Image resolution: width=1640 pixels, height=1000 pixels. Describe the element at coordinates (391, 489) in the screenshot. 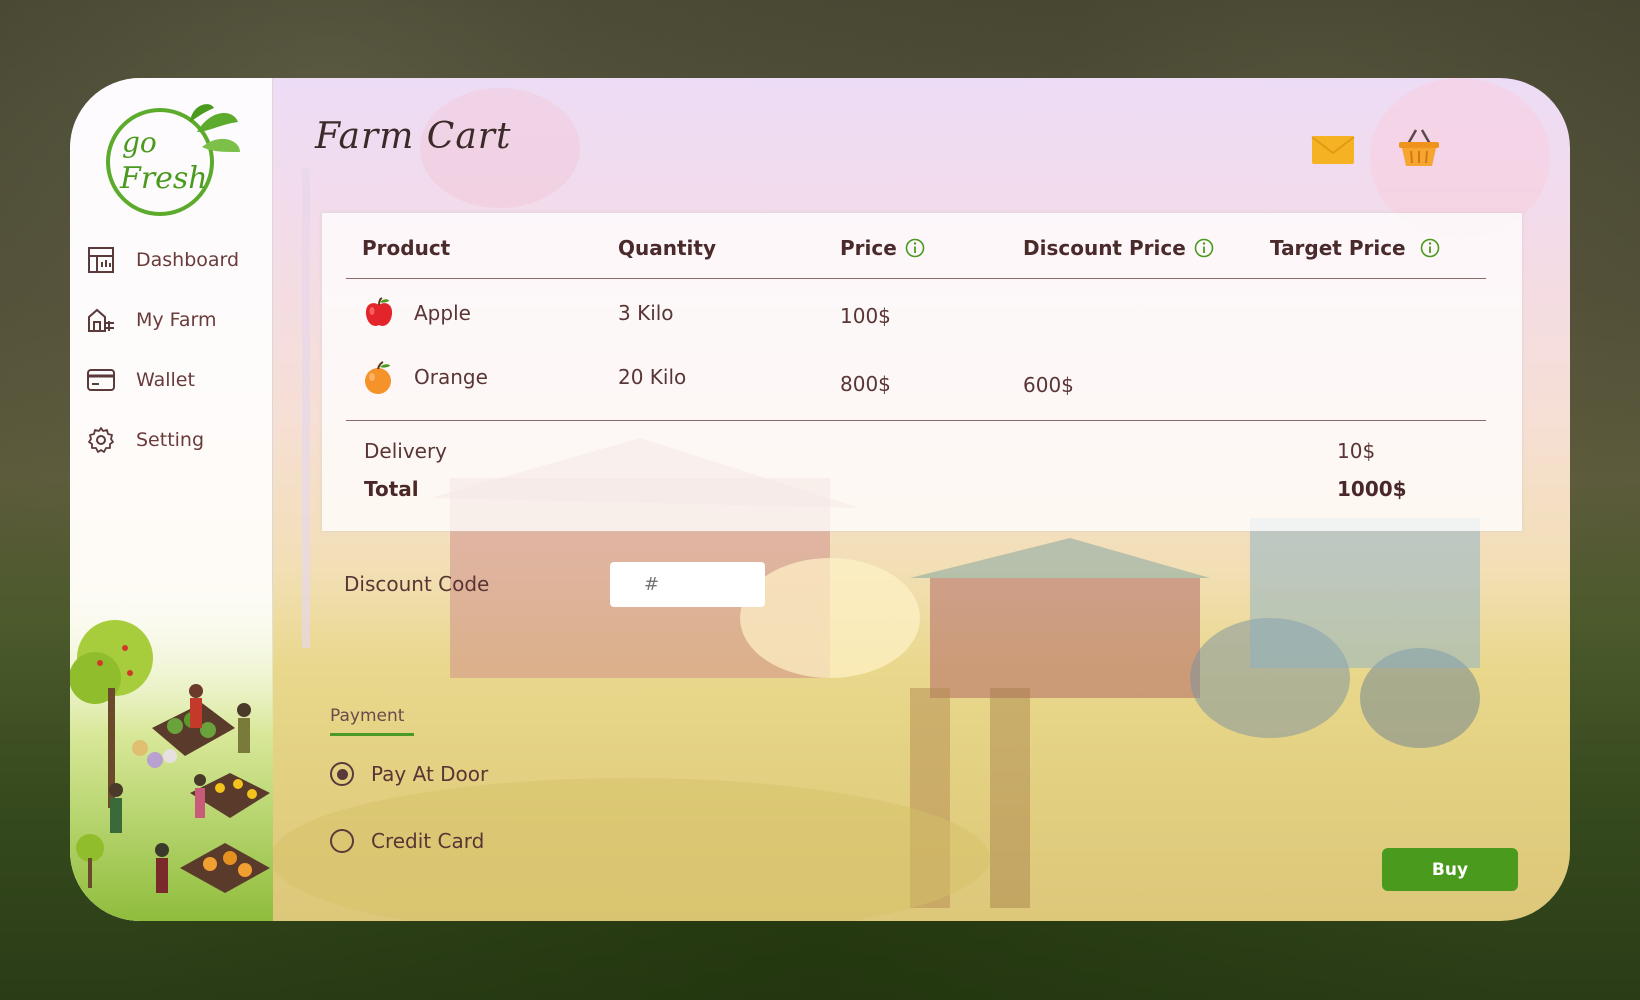

I see `total-label: Total` at that location.